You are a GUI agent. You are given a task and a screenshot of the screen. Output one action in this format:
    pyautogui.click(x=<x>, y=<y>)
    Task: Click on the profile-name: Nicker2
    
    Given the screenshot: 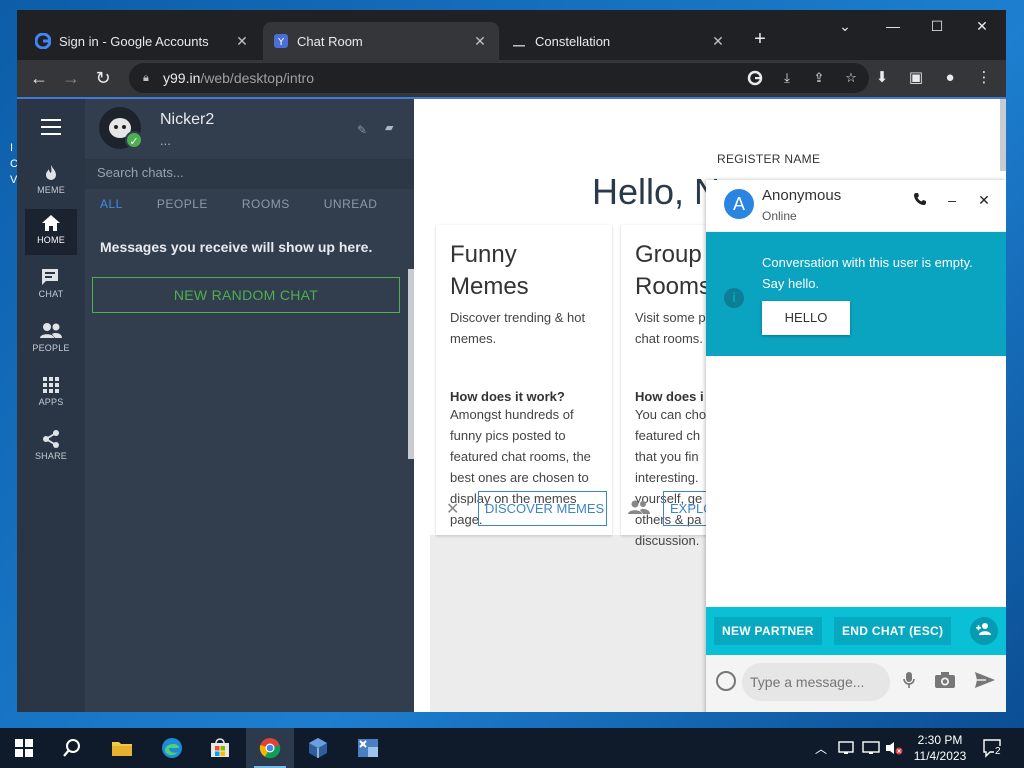 What is the action you would take?
    pyautogui.click(x=187, y=119)
    